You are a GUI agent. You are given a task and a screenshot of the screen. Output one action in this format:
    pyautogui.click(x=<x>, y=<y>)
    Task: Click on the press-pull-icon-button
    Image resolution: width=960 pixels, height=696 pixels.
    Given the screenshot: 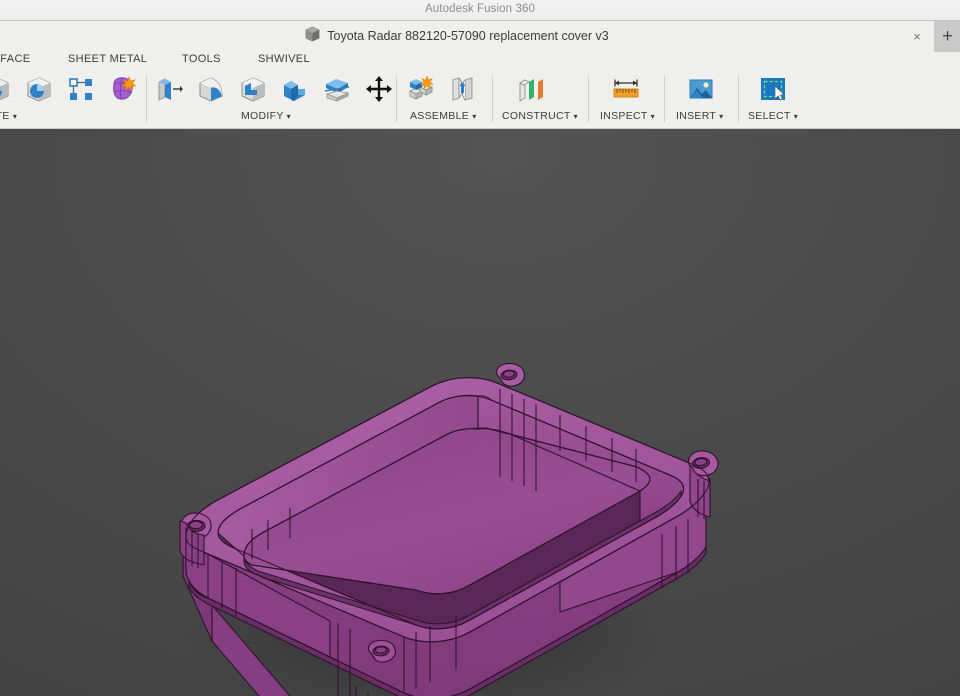 What is the action you would take?
    pyautogui.click(x=169, y=91)
    